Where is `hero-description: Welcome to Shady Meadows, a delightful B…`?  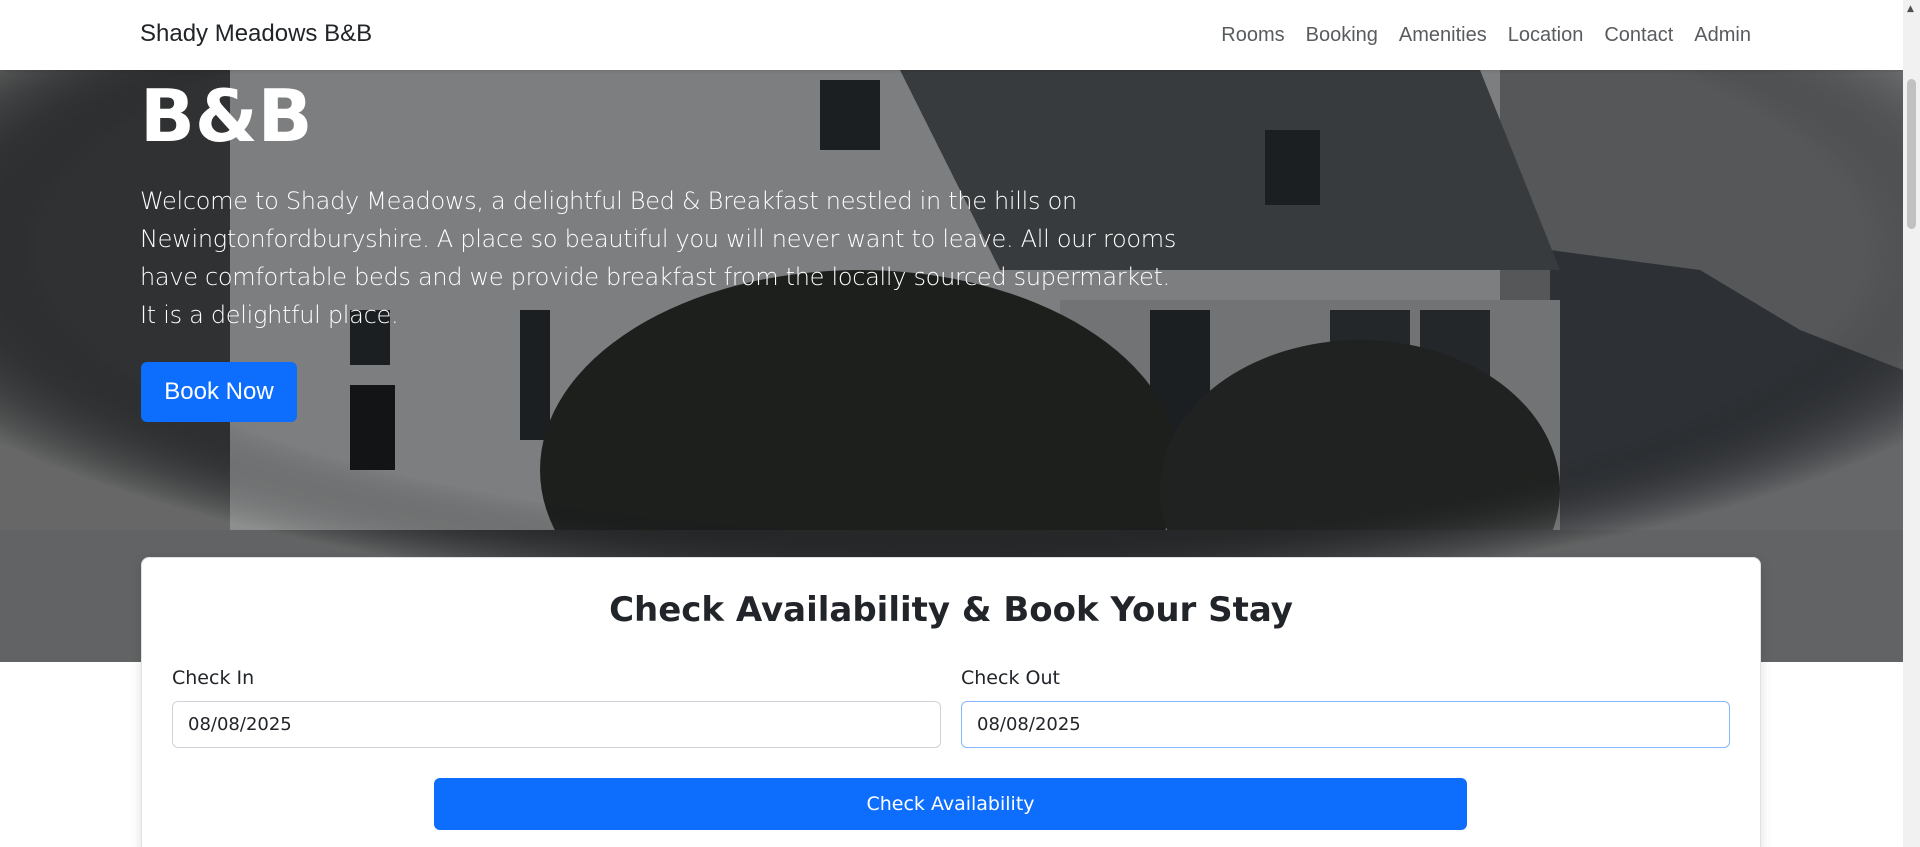 hero-description: Welcome to Shady Meadows, a delightful B… is located at coordinates (658, 258).